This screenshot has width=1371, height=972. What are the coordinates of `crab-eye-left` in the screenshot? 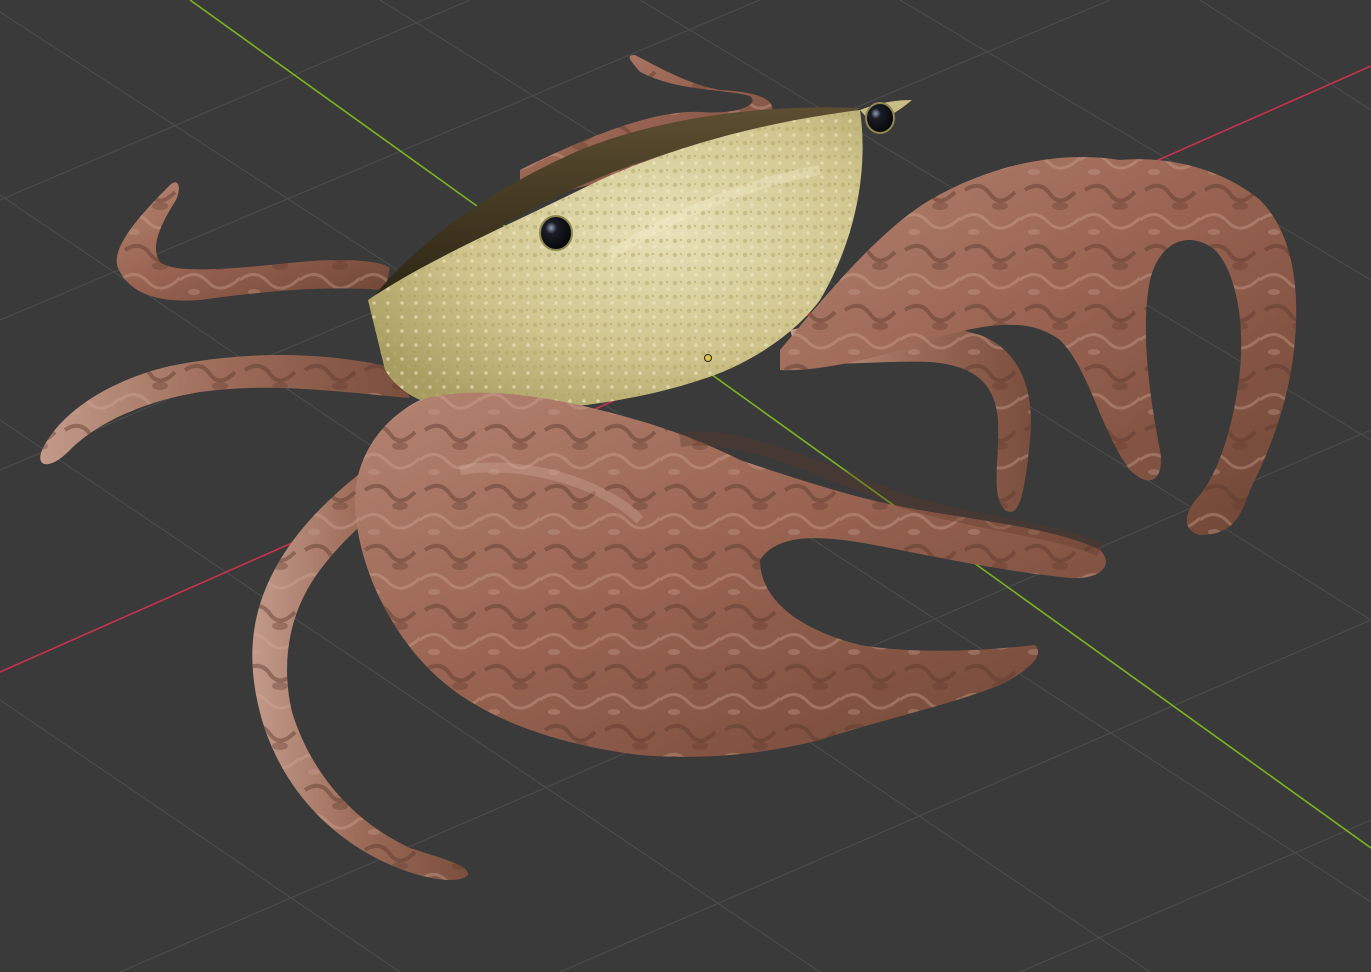 It's located at (556, 233).